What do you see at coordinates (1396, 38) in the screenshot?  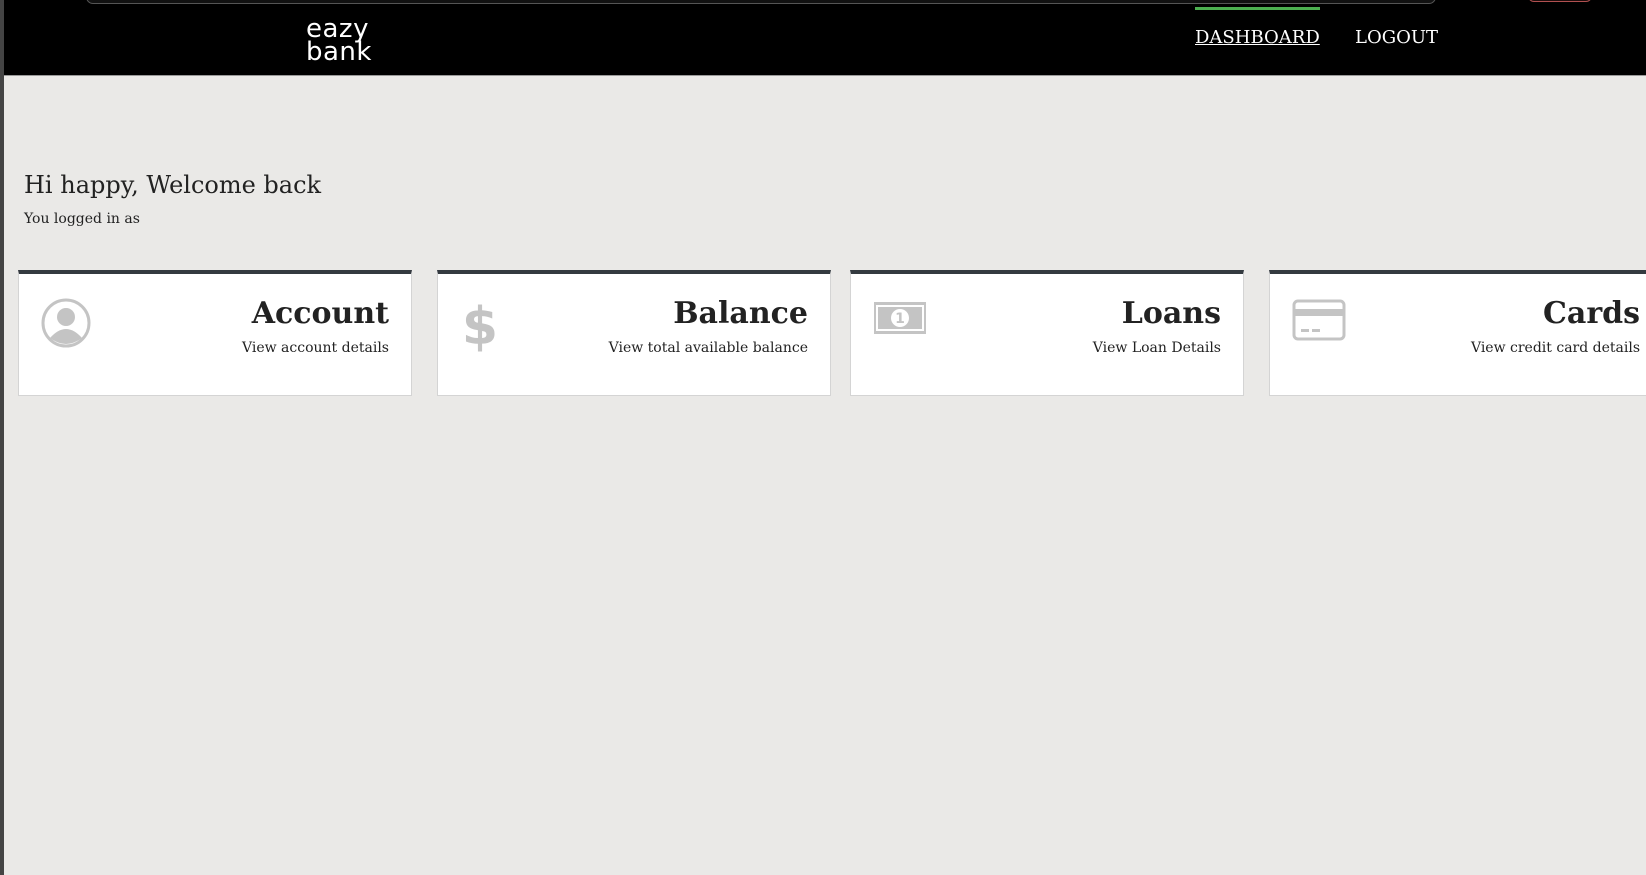 I see `nav-logout-link: LOGOUT` at bounding box center [1396, 38].